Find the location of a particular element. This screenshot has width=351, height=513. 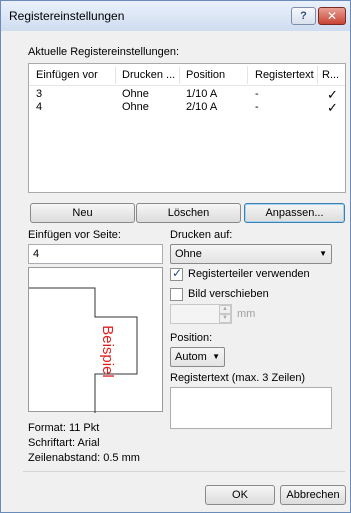

ok-button: OK is located at coordinates (240, 495).